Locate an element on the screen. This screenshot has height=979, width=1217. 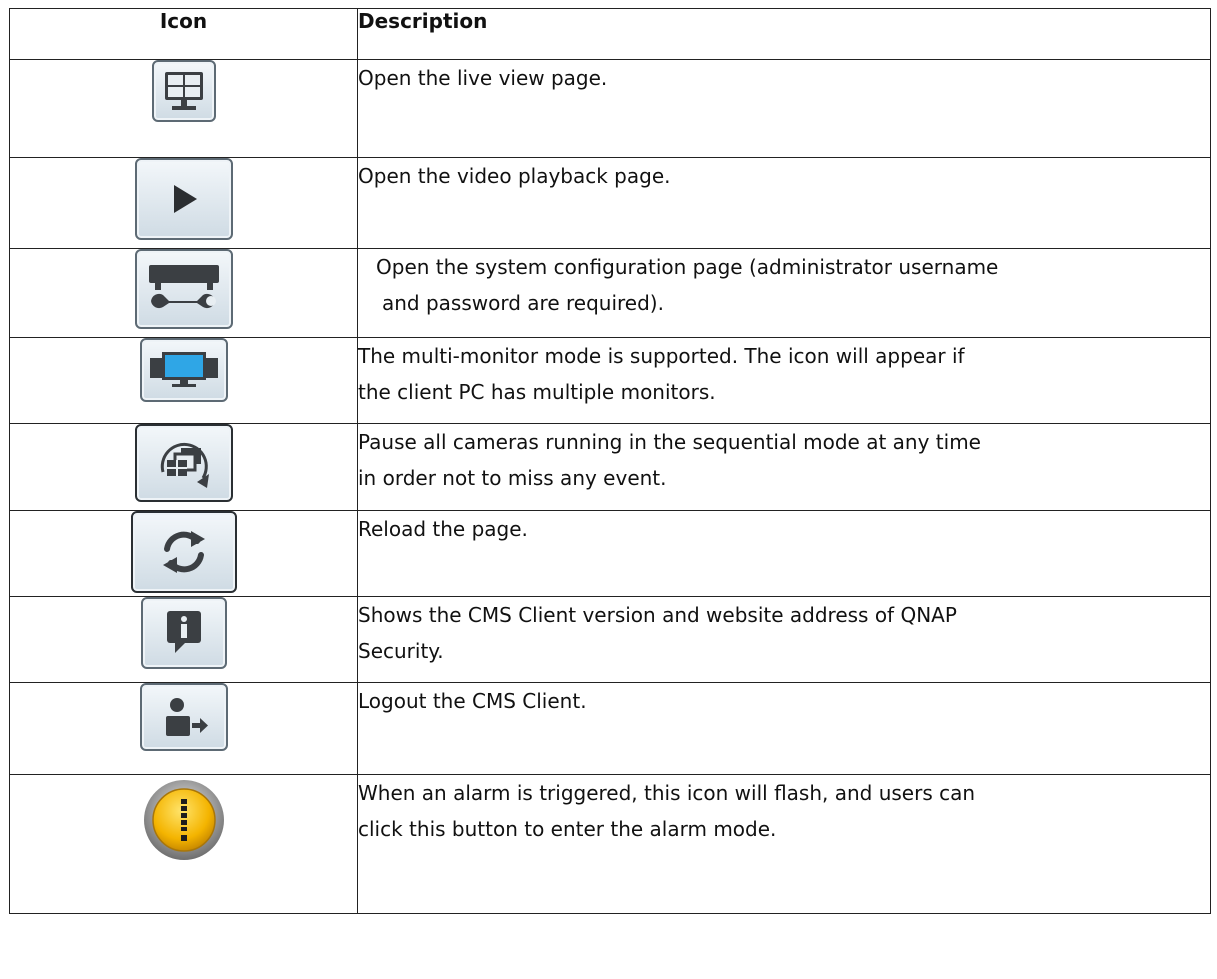
reload-icon is located at coordinates (183, 552).